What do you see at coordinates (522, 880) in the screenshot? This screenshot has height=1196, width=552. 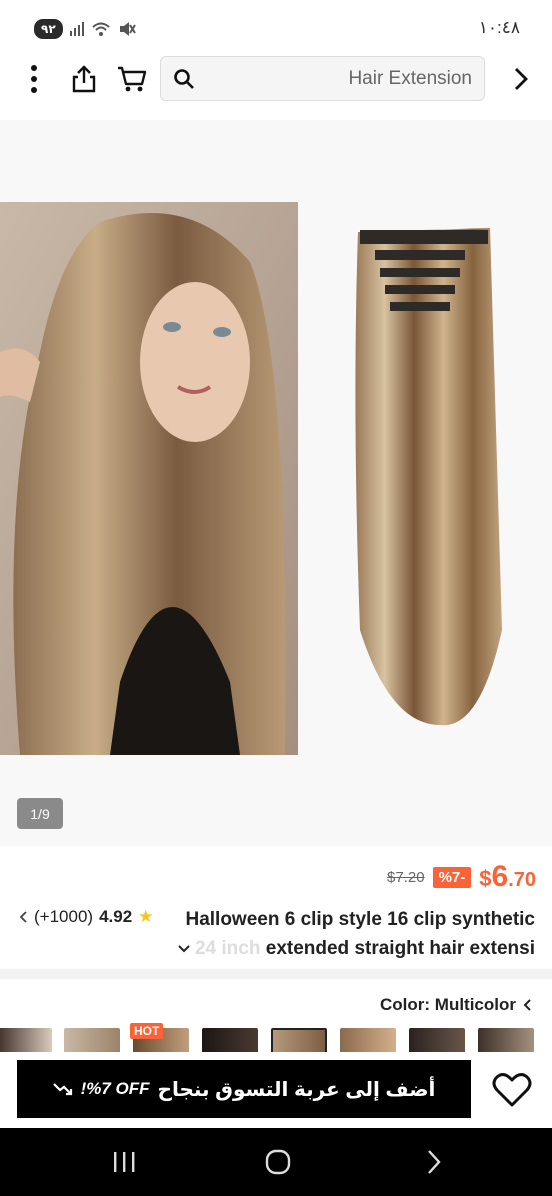 I see `price-decimal: .70` at bounding box center [522, 880].